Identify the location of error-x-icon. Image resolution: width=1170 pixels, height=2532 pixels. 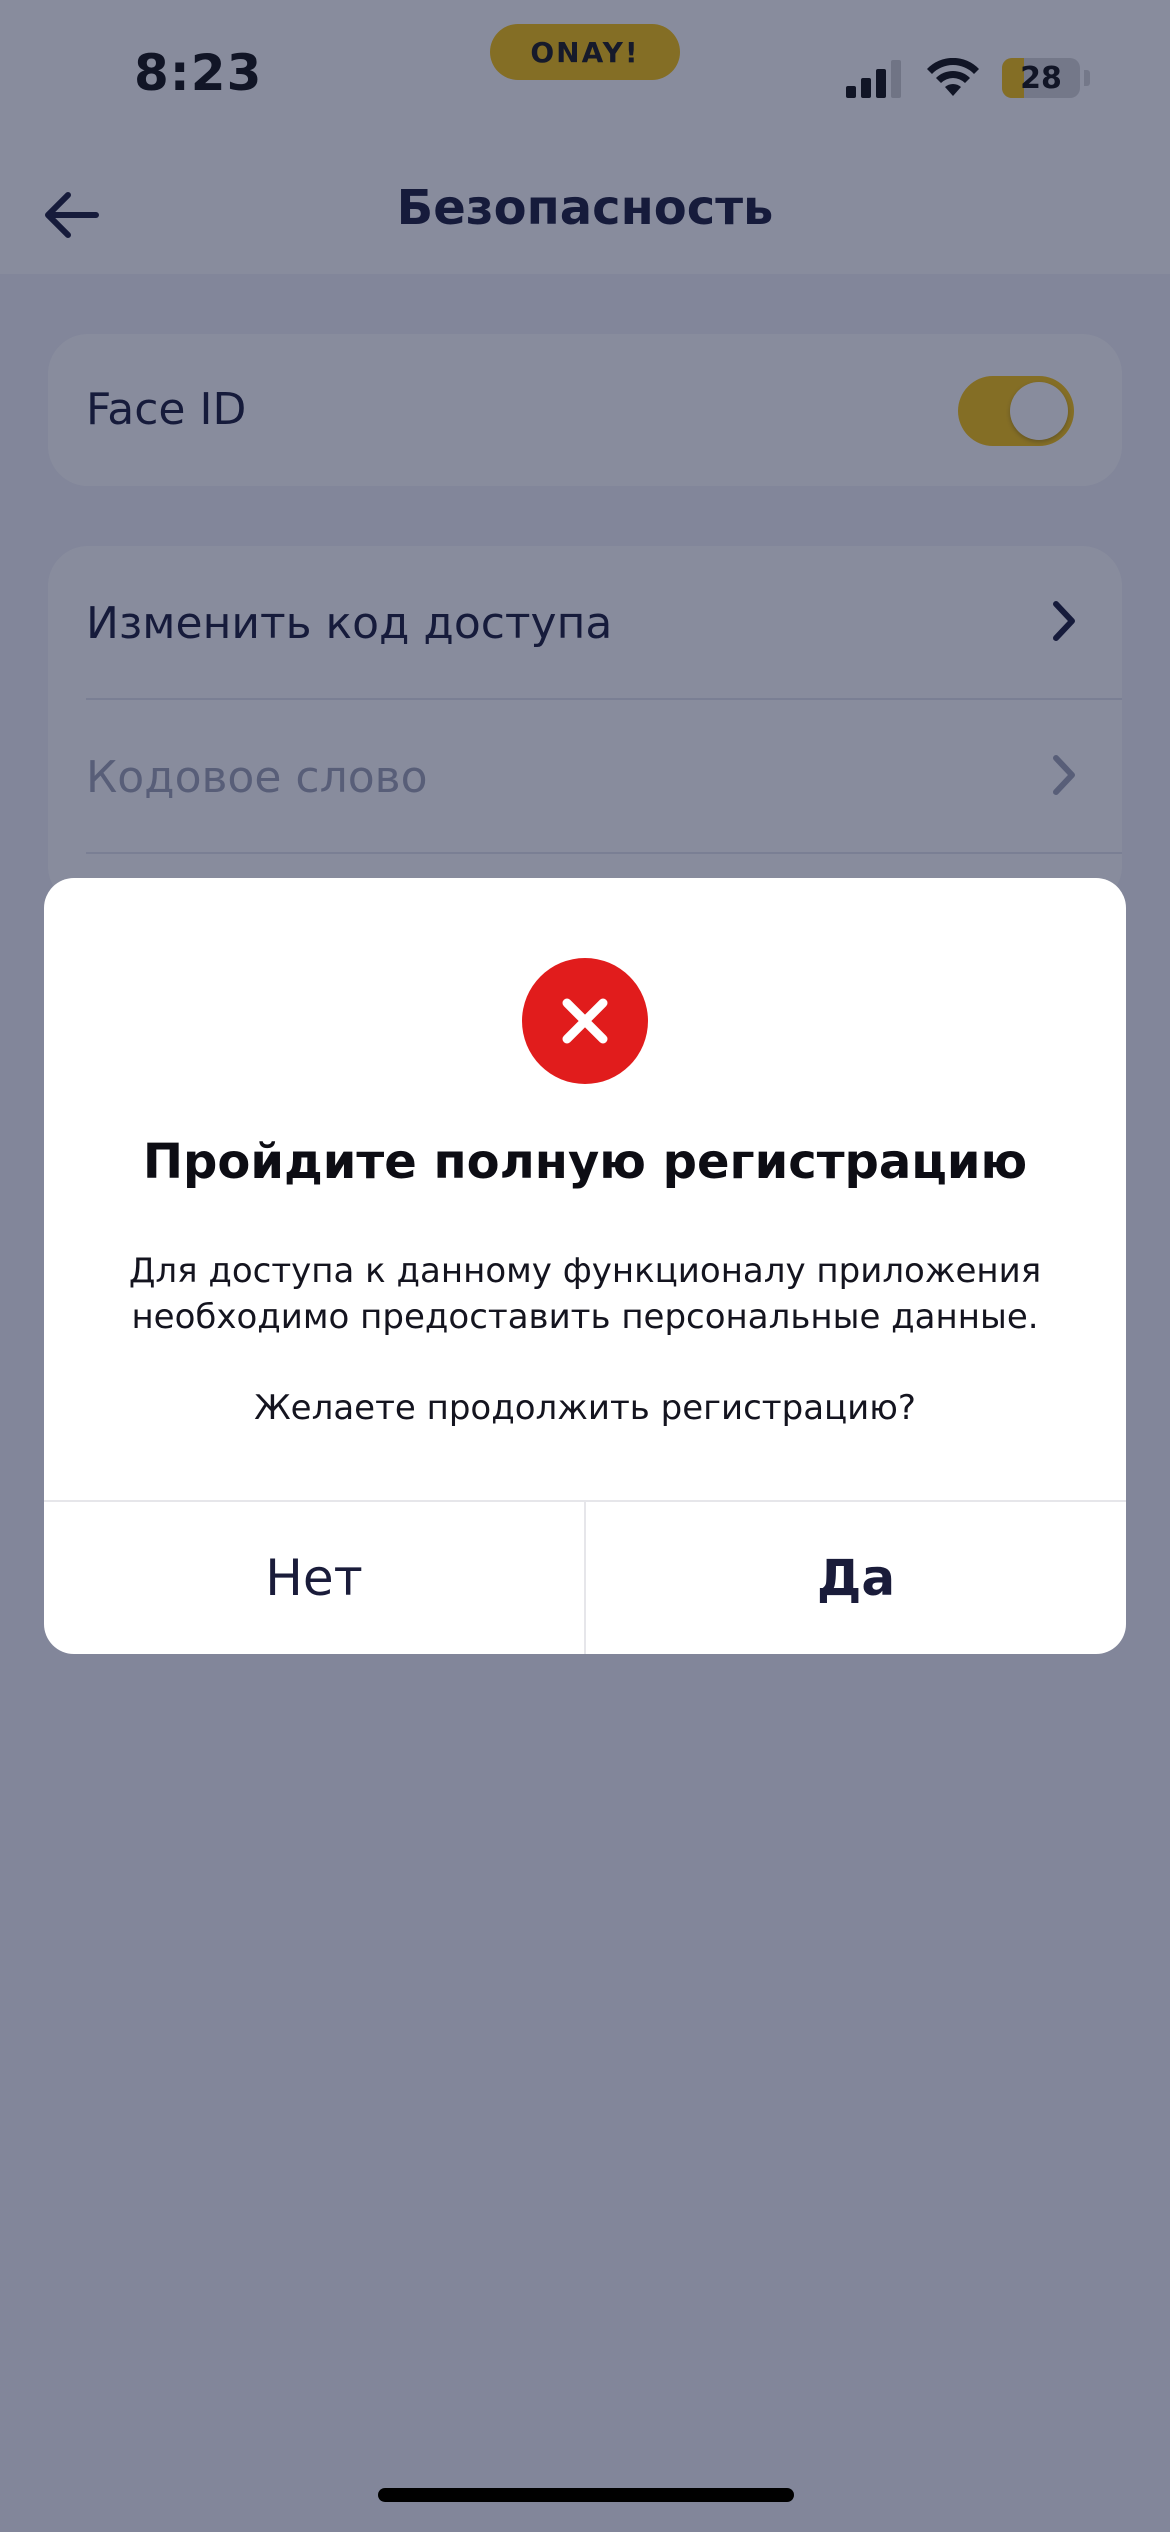
(585, 1021).